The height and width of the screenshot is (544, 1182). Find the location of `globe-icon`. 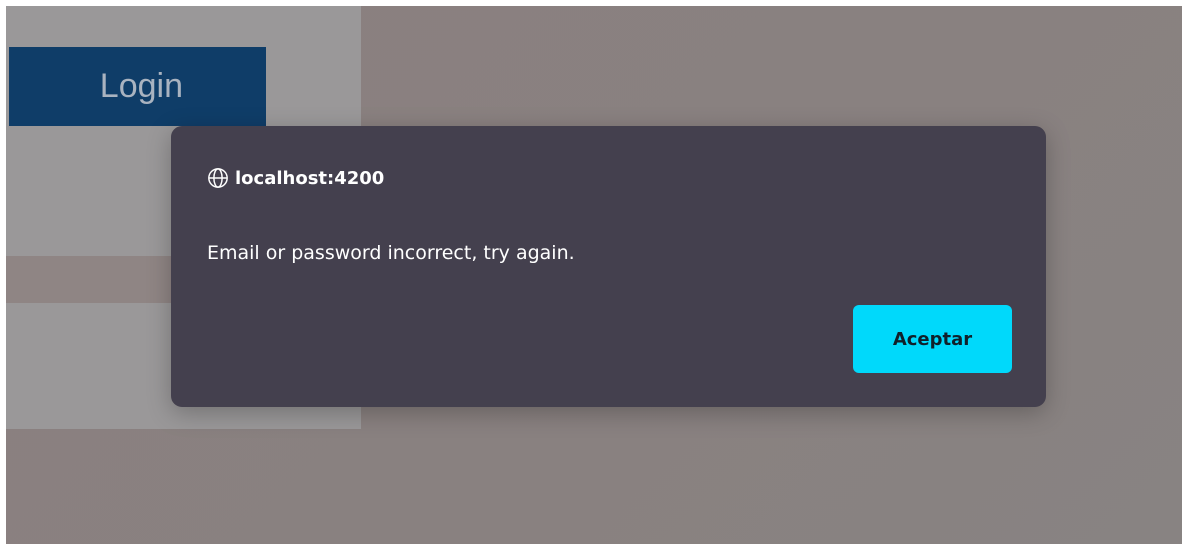

globe-icon is located at coordinates (218, 178).